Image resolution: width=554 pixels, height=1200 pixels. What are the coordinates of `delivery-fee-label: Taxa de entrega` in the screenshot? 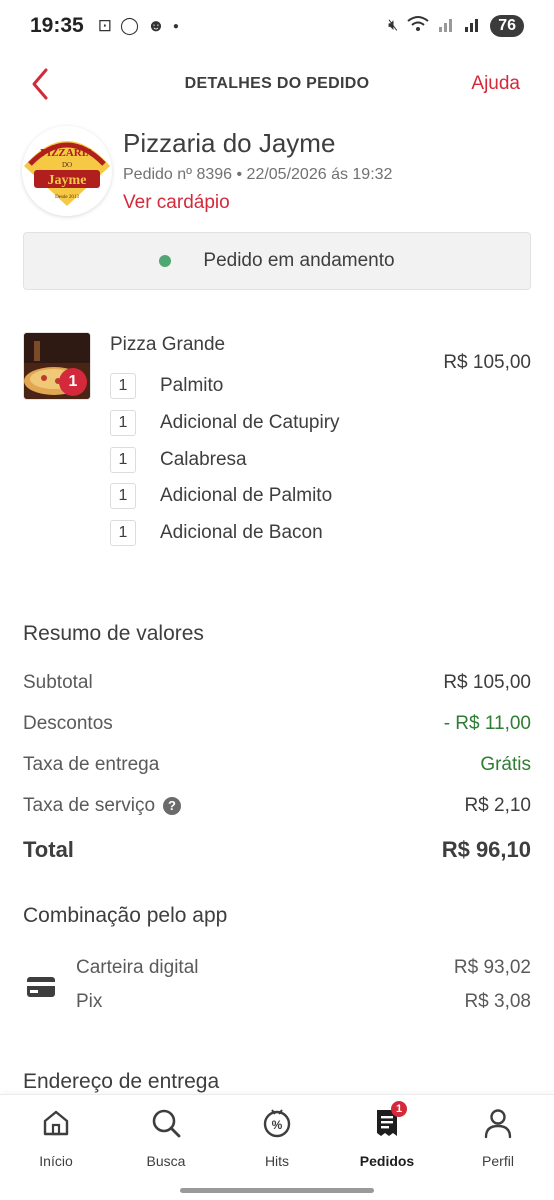 It's located at (91, 764).